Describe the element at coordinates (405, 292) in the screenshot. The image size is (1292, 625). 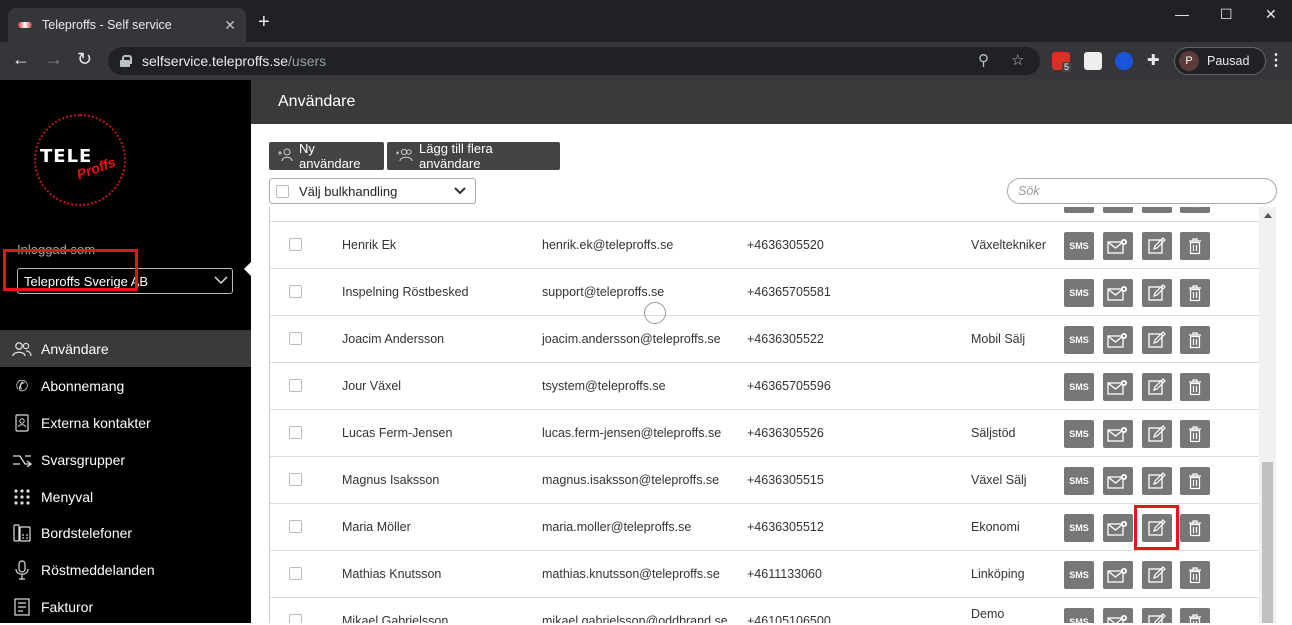
I see `user-name: Inspelning Röstbesked` at that location.